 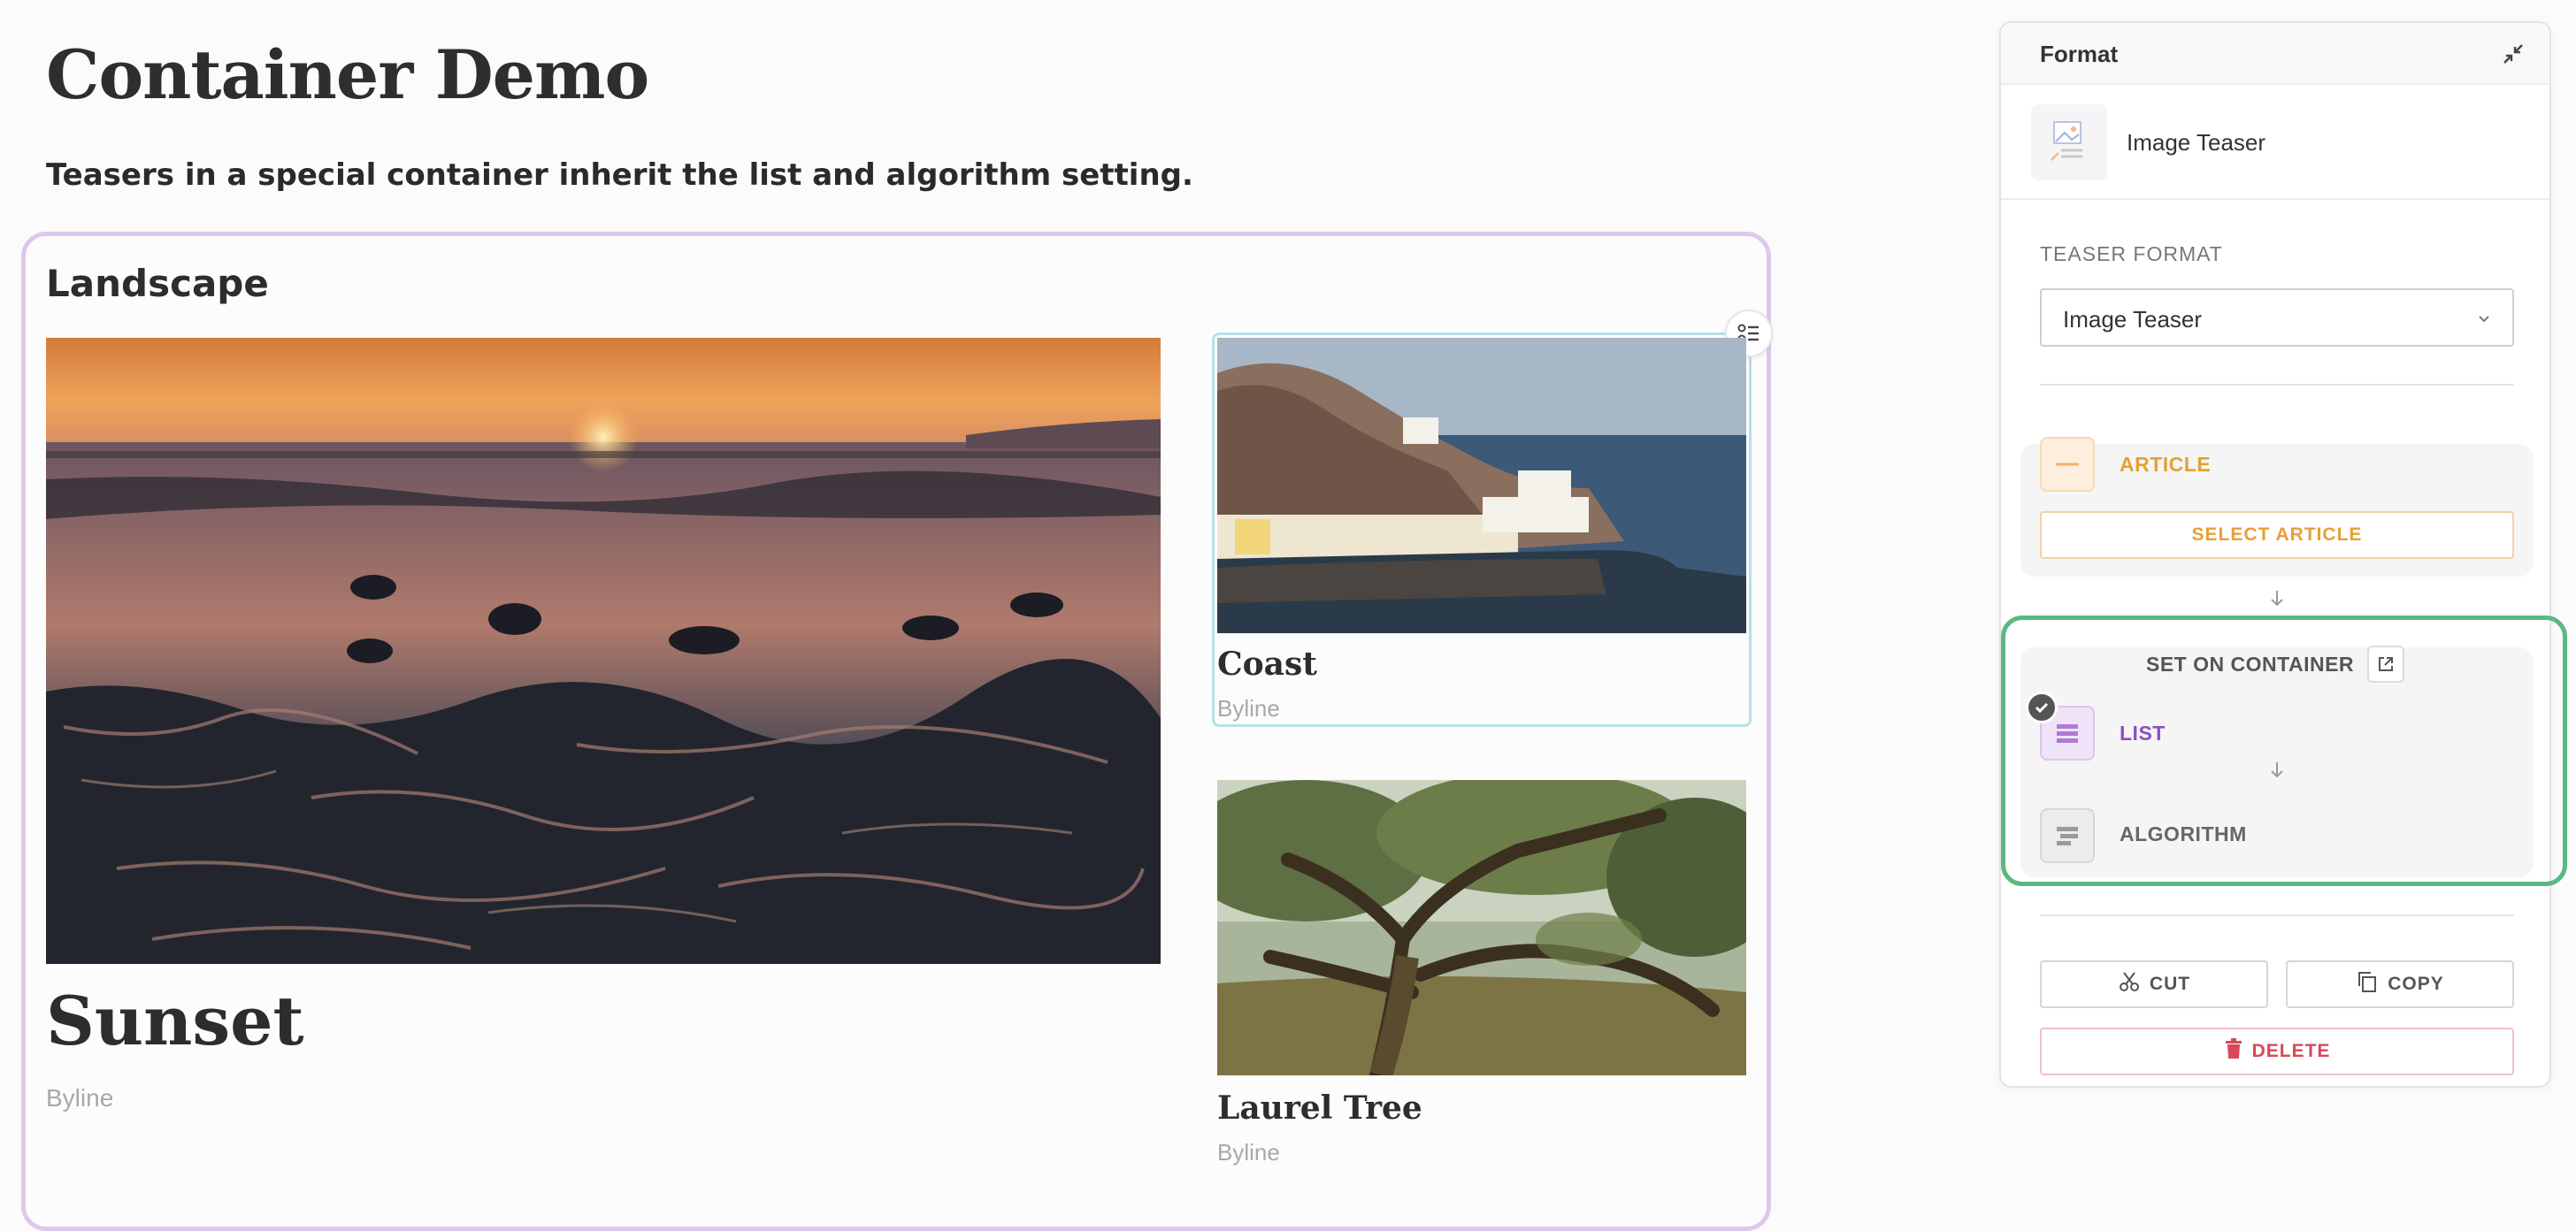 What do you see at coordinates (2166, 464) in the screenshot?
I see `article-label: ARTICLE` at bounding box center [2166, 464].